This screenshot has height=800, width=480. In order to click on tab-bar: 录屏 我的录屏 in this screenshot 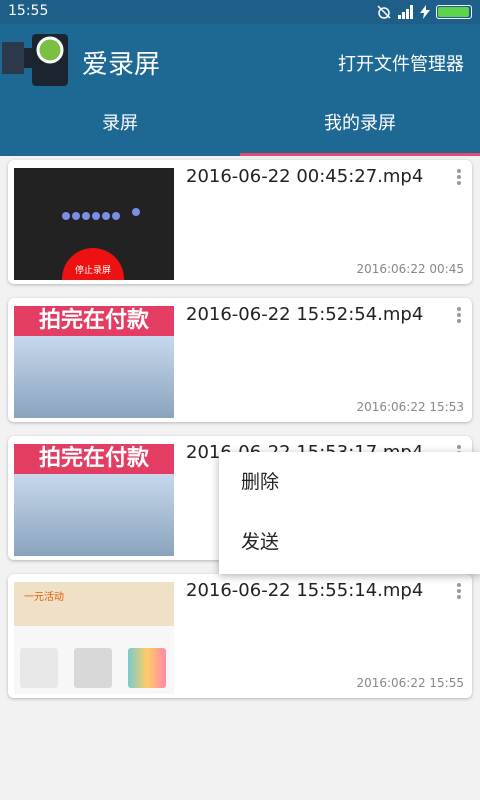, I will do `click(240, 125)`.